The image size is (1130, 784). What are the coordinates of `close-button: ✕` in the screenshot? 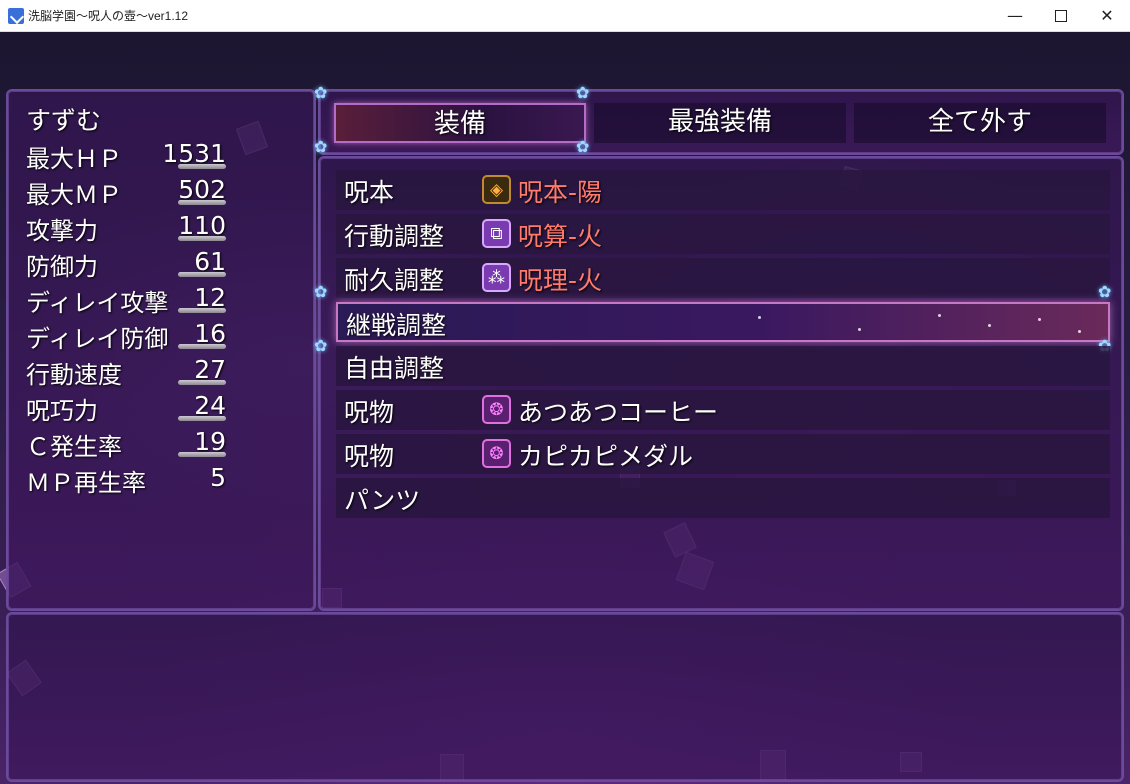 It's located at (1107, 15).